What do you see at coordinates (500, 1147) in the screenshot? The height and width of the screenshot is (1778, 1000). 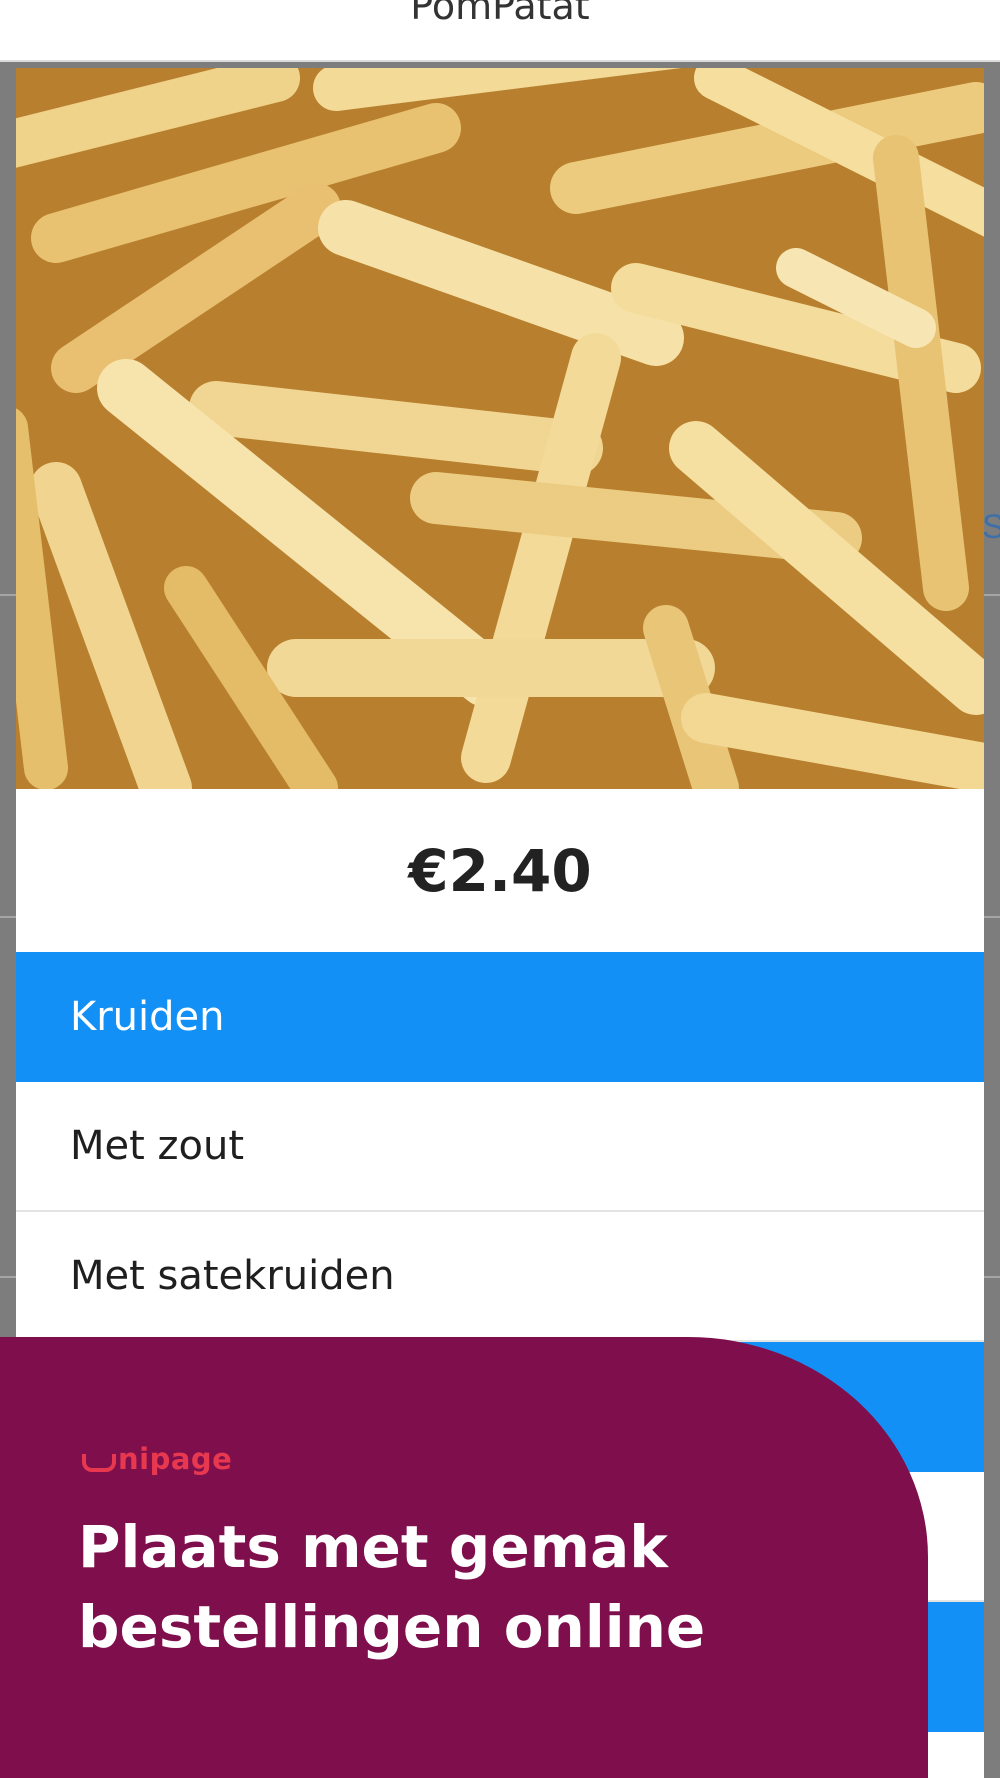 I see `option-met-zout: Met zout` at bounding box center [500, 1147].